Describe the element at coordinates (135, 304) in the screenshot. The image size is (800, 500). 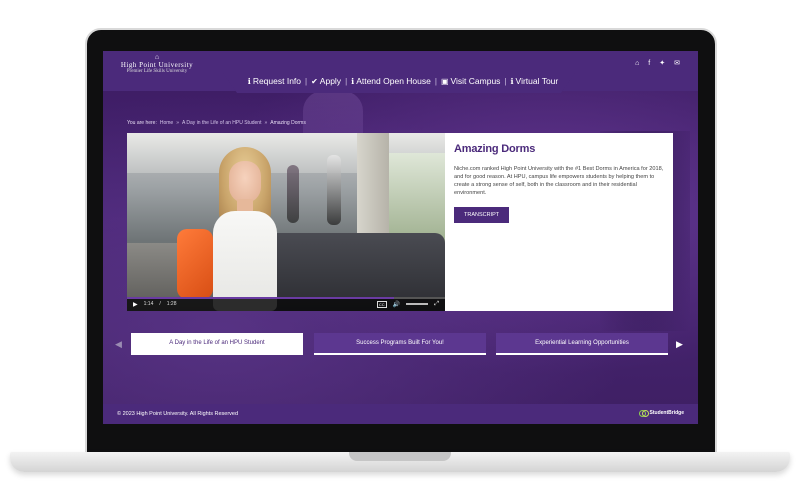
I see `play-icon: ▶` at that location.